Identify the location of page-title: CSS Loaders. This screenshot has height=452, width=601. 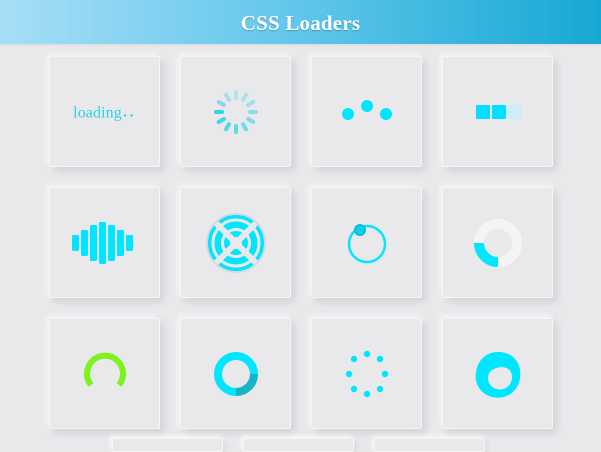
(300, 22).